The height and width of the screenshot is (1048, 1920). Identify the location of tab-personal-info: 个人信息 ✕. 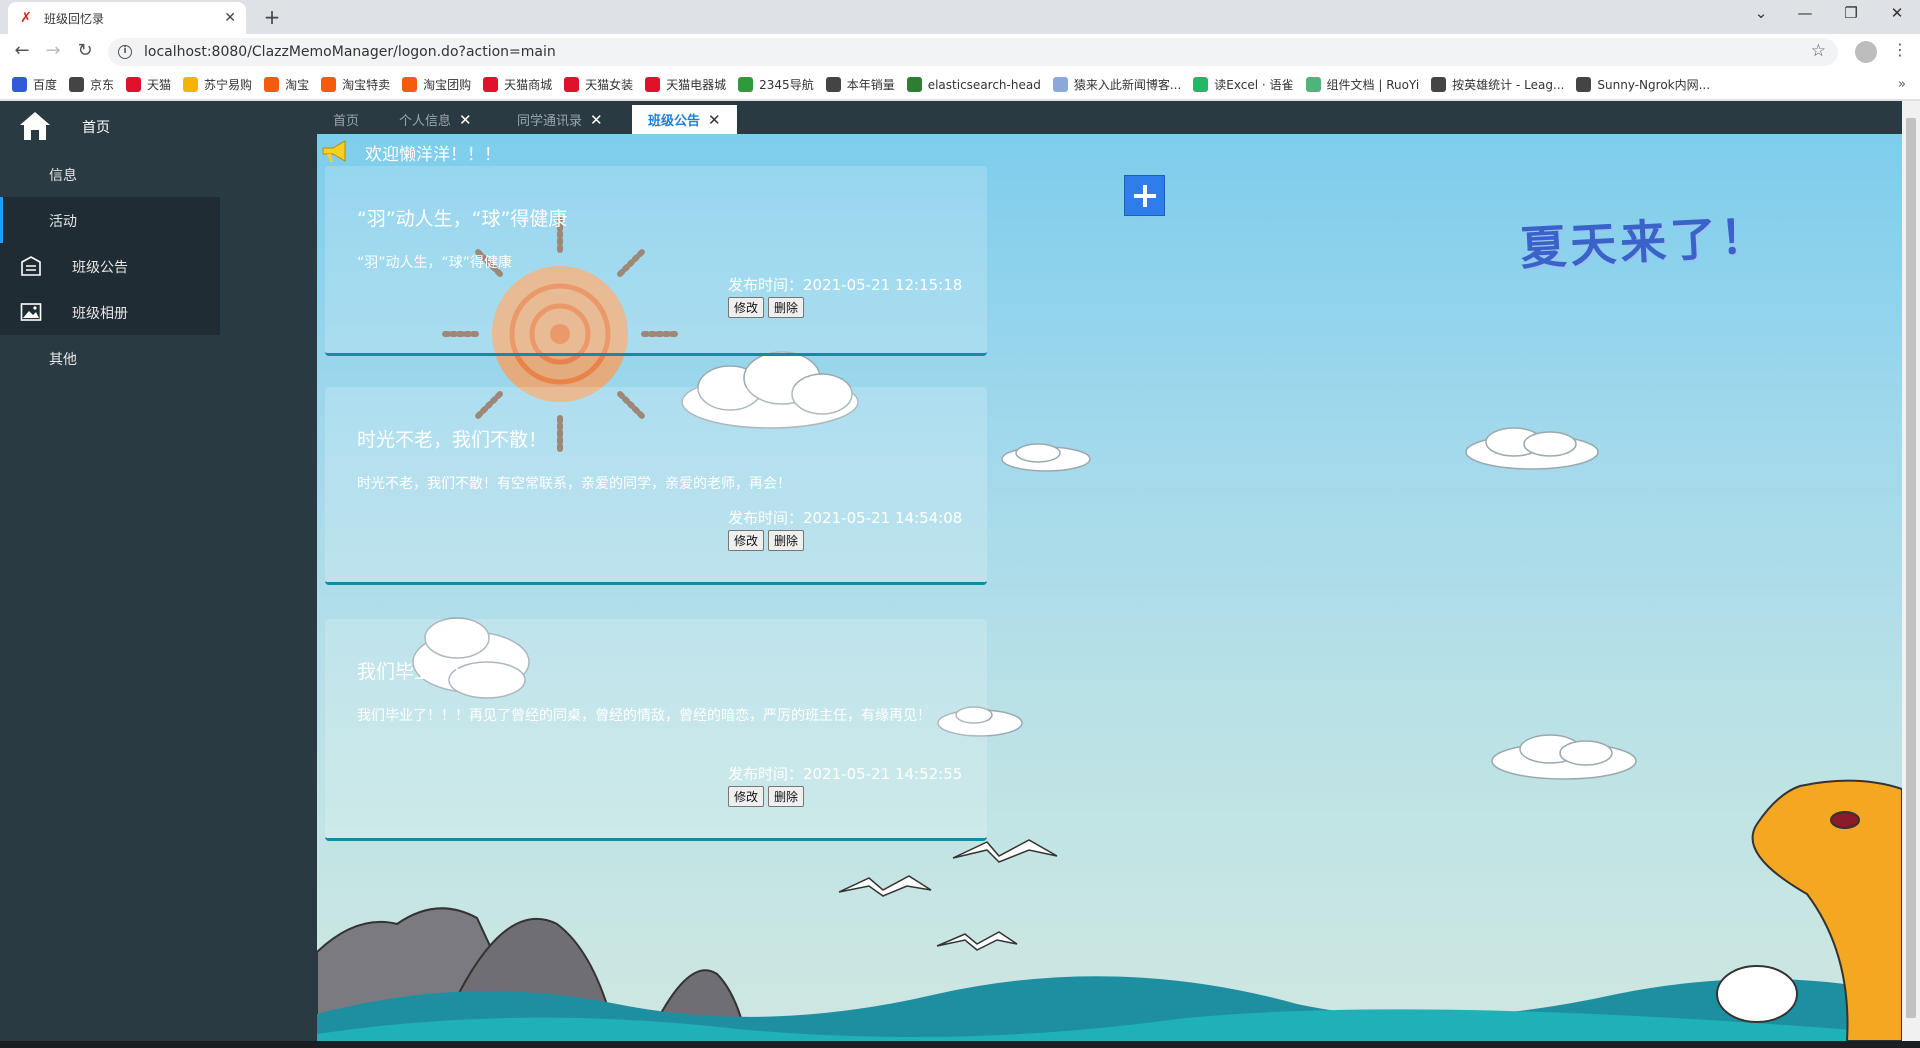
(435, 119).